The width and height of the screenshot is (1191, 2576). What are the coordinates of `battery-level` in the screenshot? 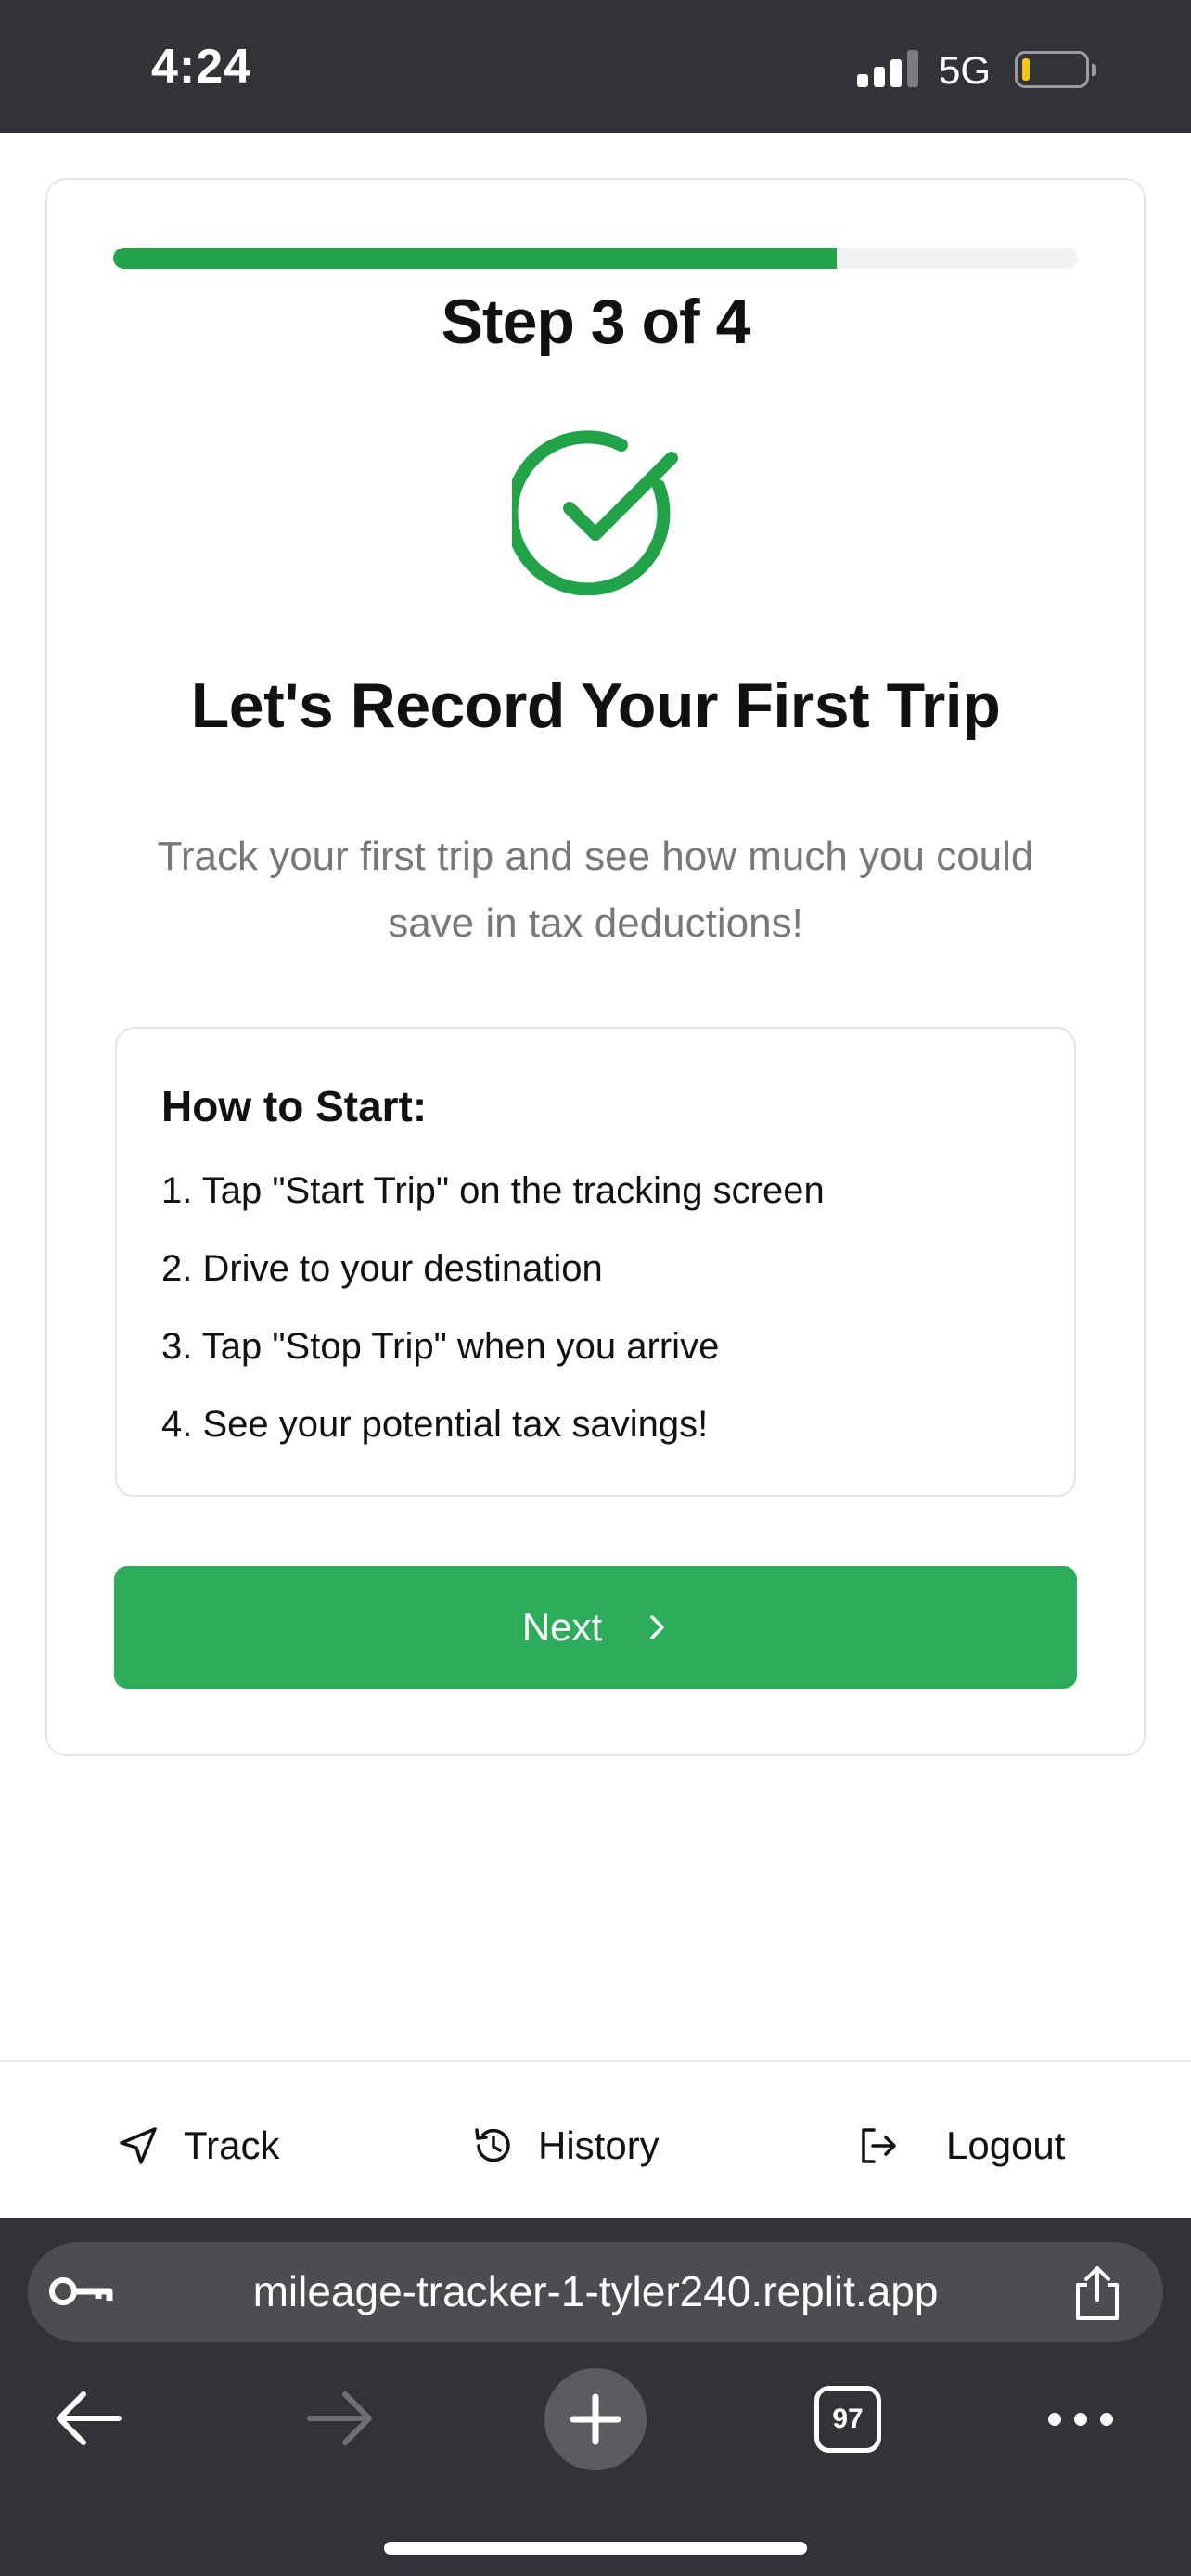 It's located at (1026, 69).